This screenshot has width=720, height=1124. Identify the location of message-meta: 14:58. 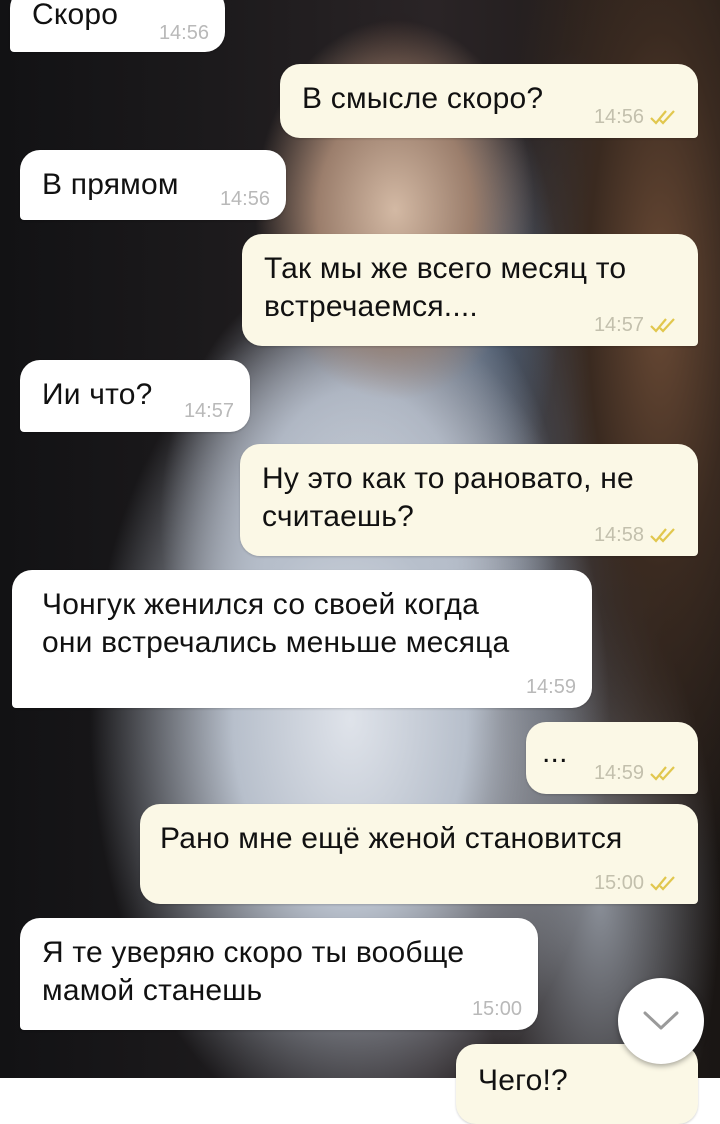
(638, 535).